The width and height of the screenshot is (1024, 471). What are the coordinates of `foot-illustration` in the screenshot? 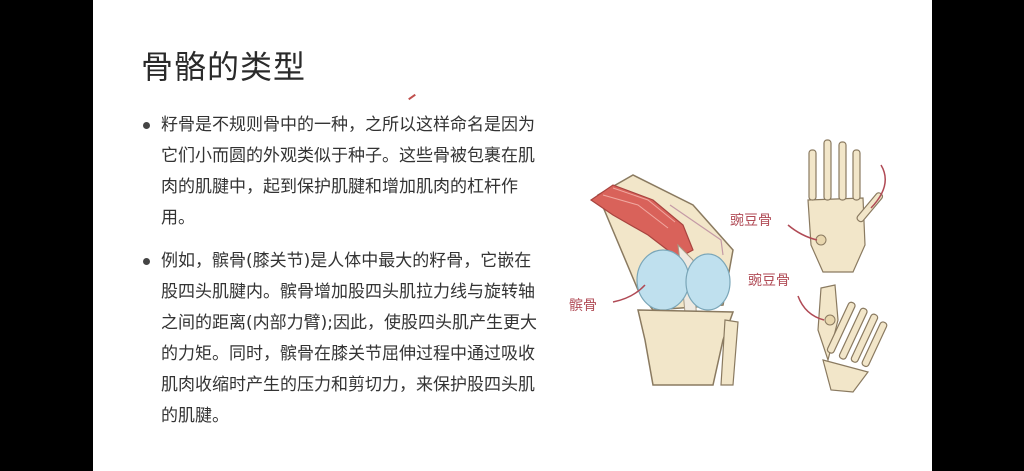 It's located at (842, 338).